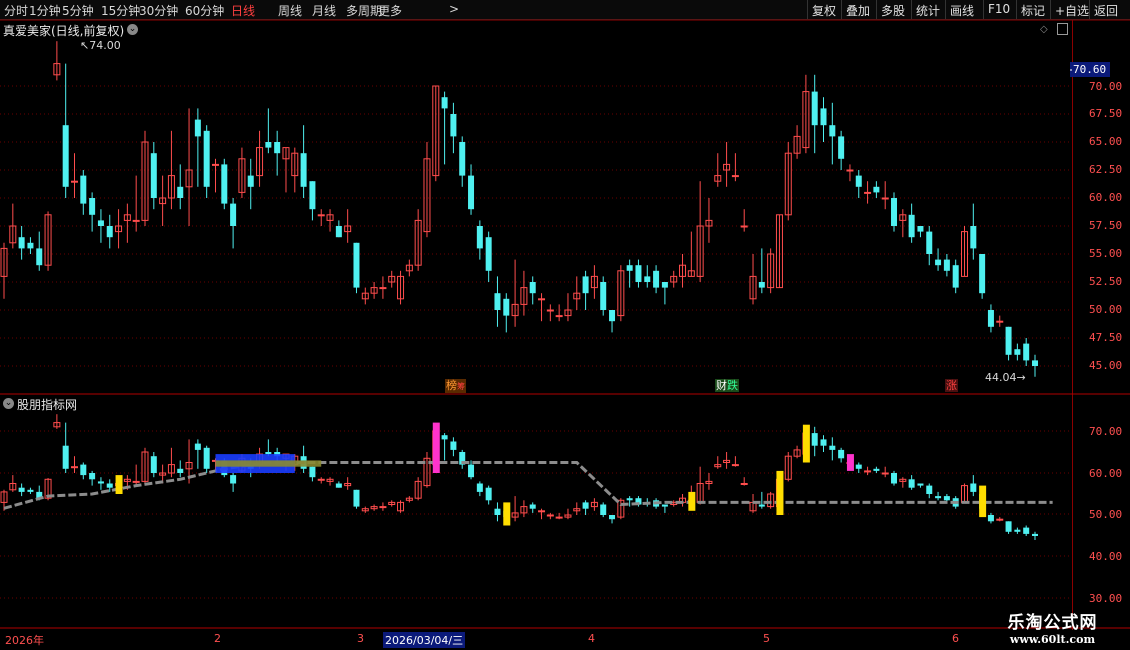 The image size is (1130, 650). Describe the element at coordinates (857, 9) in the screenshot. I see `toolbar-button: 叠加` at that location.